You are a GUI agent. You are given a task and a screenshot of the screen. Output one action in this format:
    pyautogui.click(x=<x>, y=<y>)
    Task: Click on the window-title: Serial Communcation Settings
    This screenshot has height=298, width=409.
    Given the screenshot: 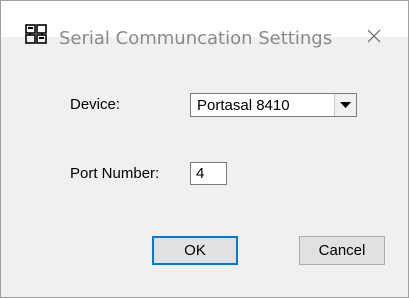 What is the action you would take?
    pyautogui.click(x=196, y=38)
    